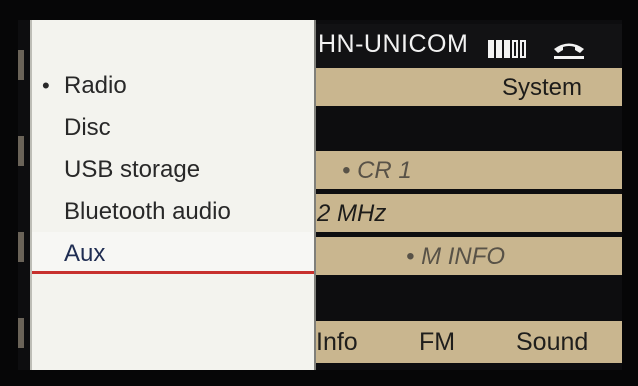 This screenshot has width=638, height=386. Describe the element at coordinates (469, 213) in the screenshot. I see `frequency-band: 2 MHz` at that location.